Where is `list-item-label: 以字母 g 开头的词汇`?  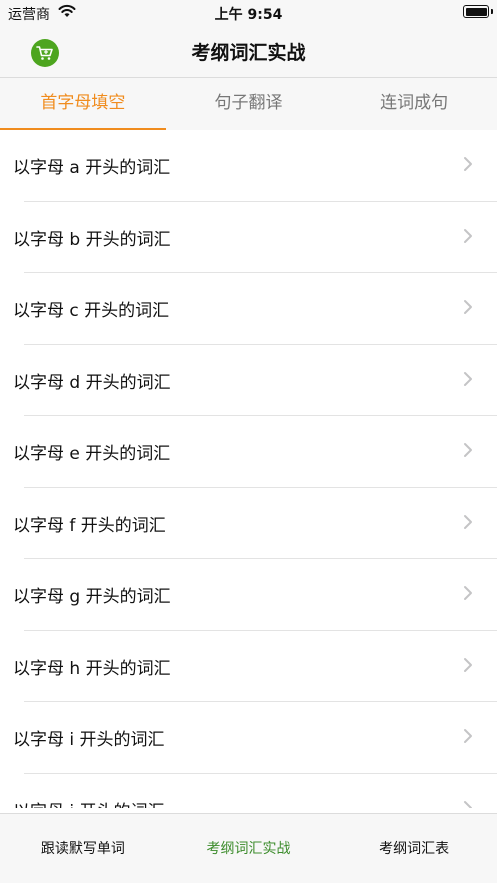 list-item-label: 以字母 g 开头的词汇 is located at coordinates (92, 597).